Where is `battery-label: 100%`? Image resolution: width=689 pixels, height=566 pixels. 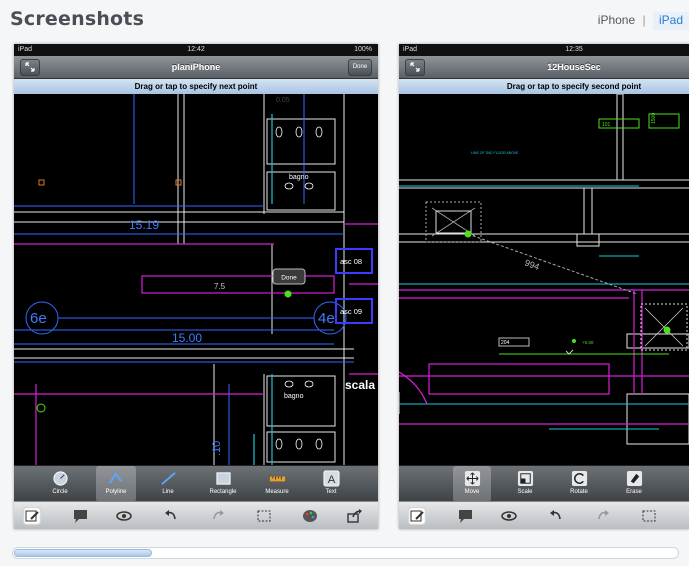
battery-label: 100% is located at coordinates (363, 49).